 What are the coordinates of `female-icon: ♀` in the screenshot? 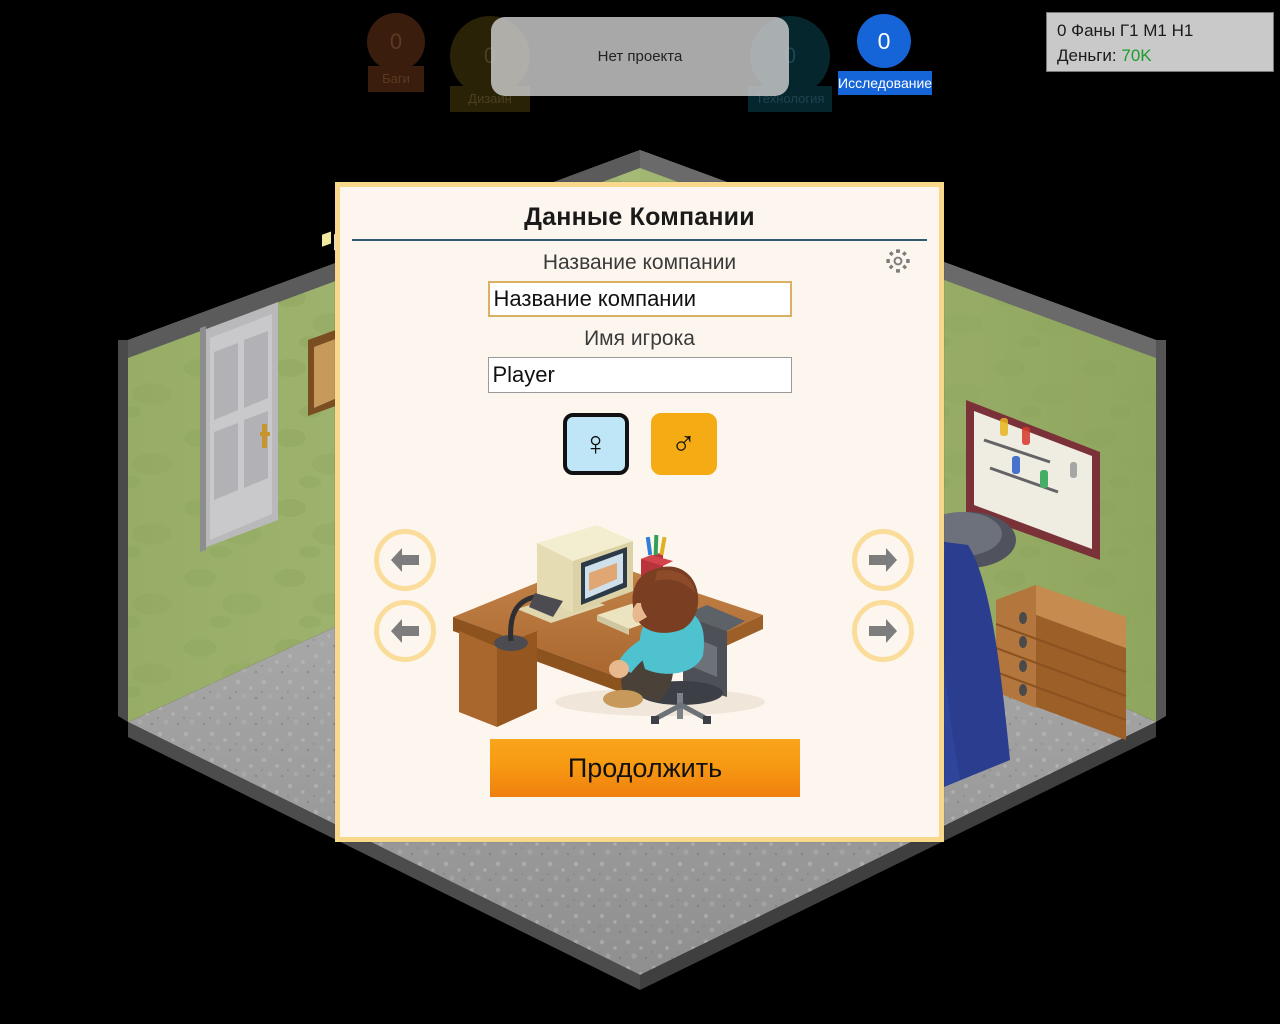 It's located at (595, 443).